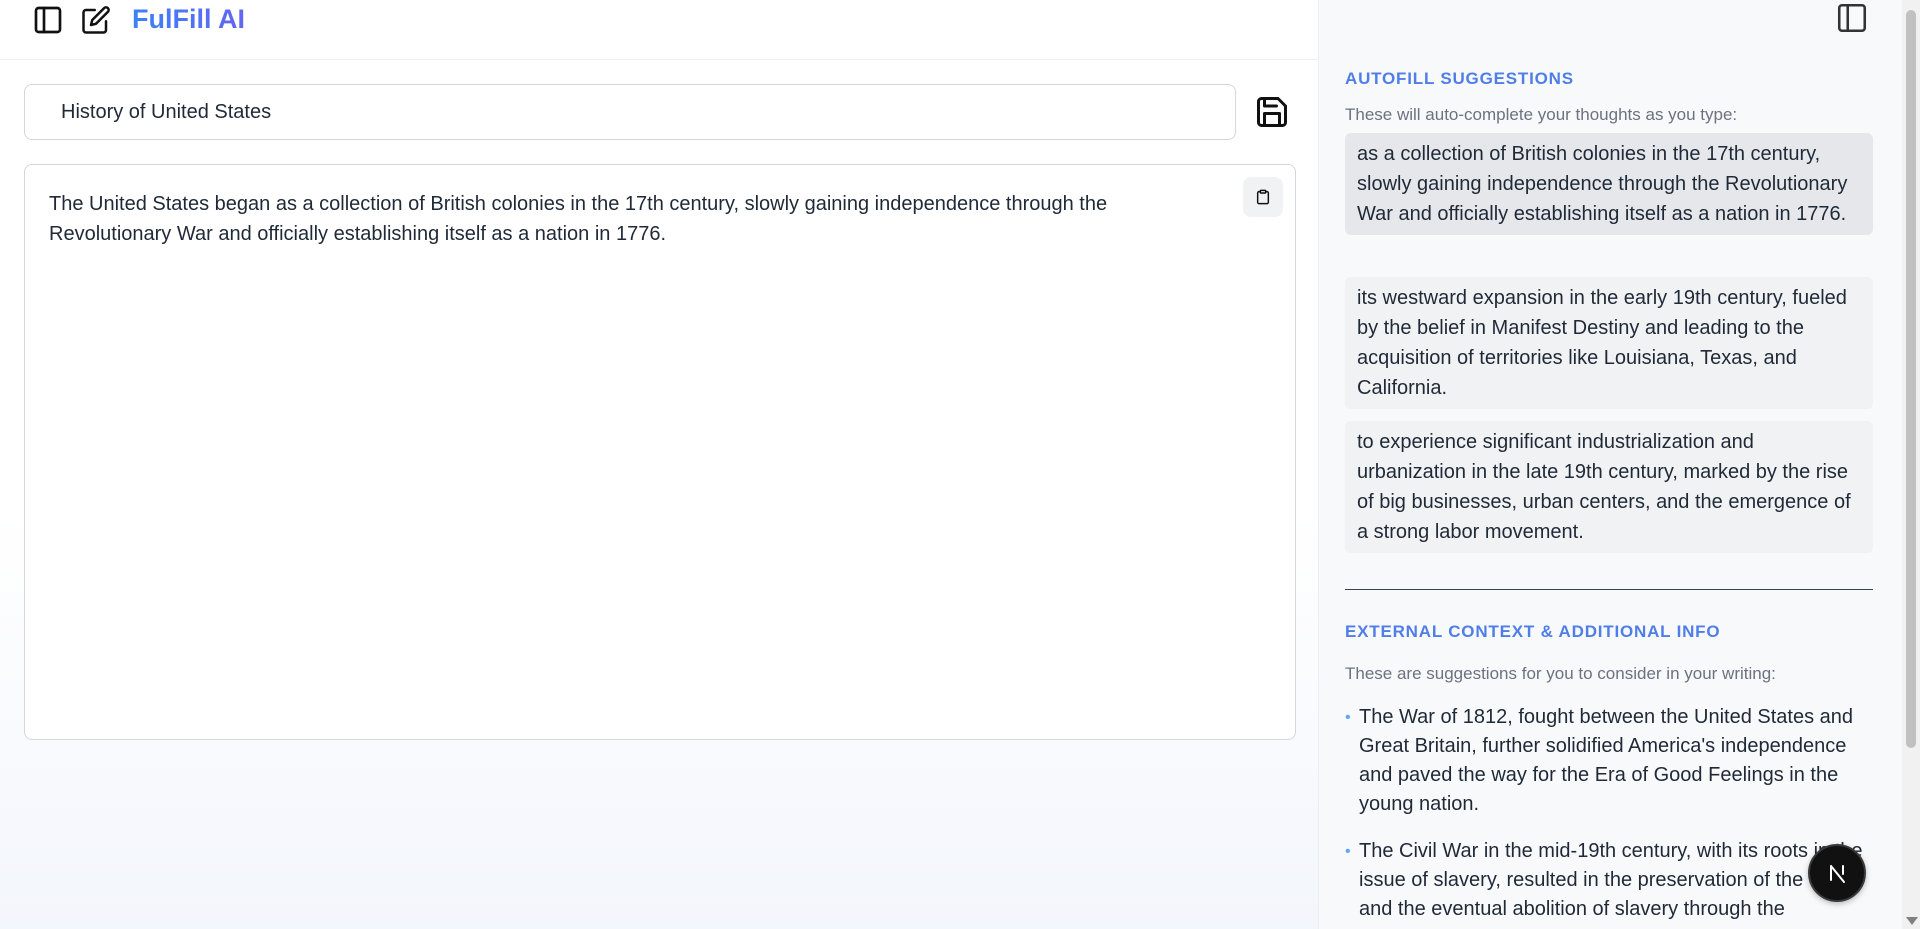 The width and height of the screenshot is (1920, 929). I want to click on panel-scrollbar, so click(1911, 464).